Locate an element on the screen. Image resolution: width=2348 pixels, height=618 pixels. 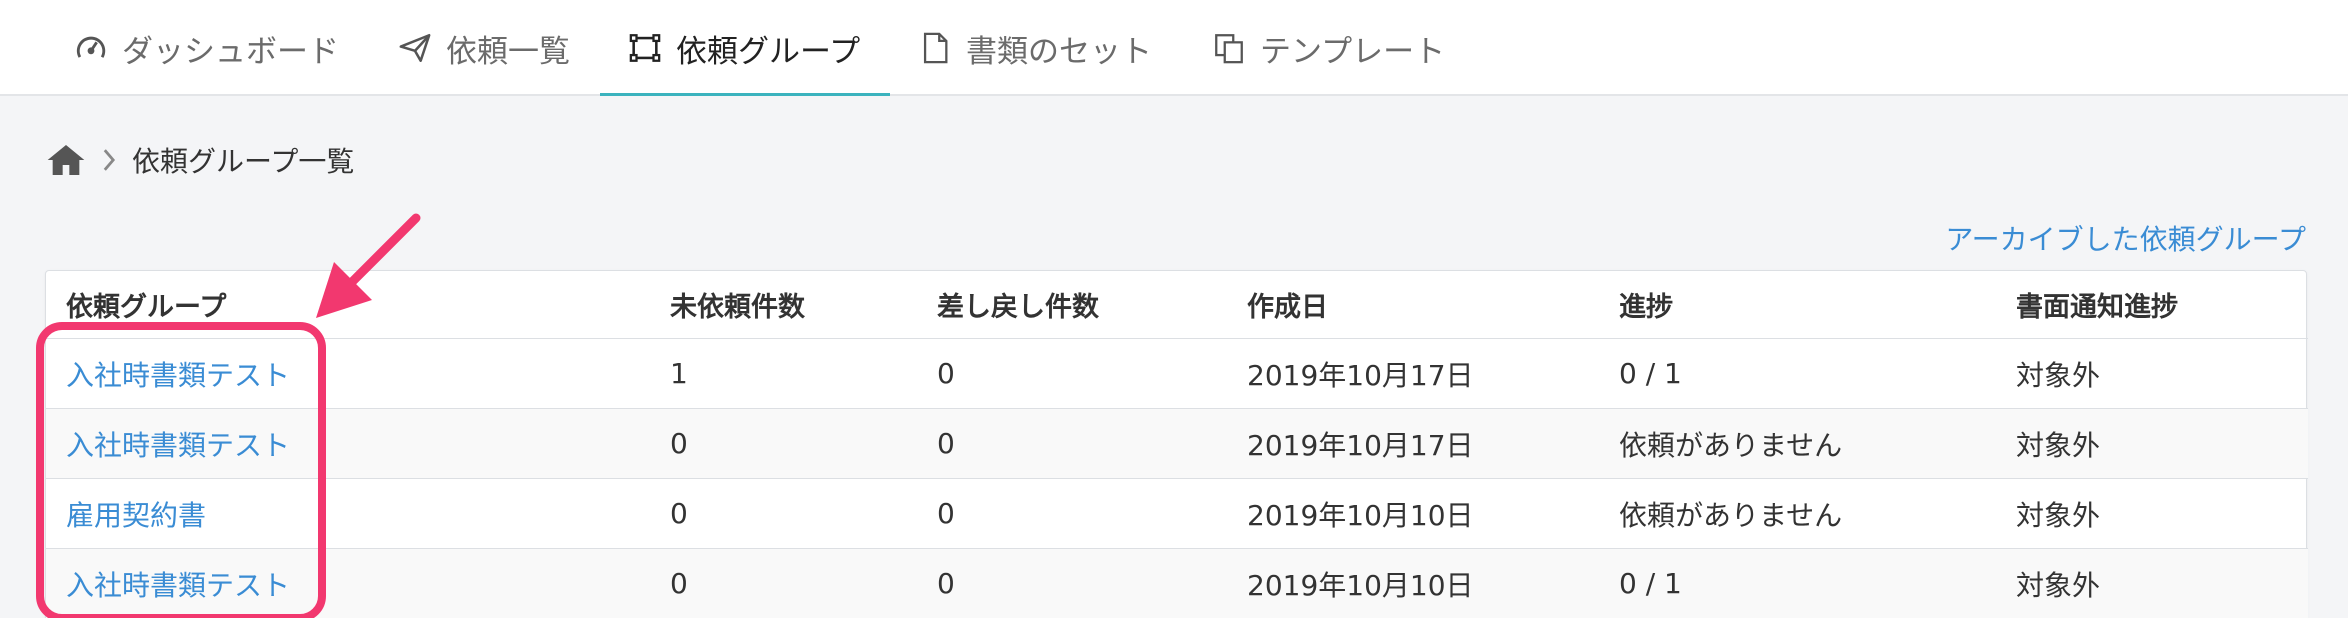
header-returned: 差し戻し件数 is located at coordinates (1018, 307).